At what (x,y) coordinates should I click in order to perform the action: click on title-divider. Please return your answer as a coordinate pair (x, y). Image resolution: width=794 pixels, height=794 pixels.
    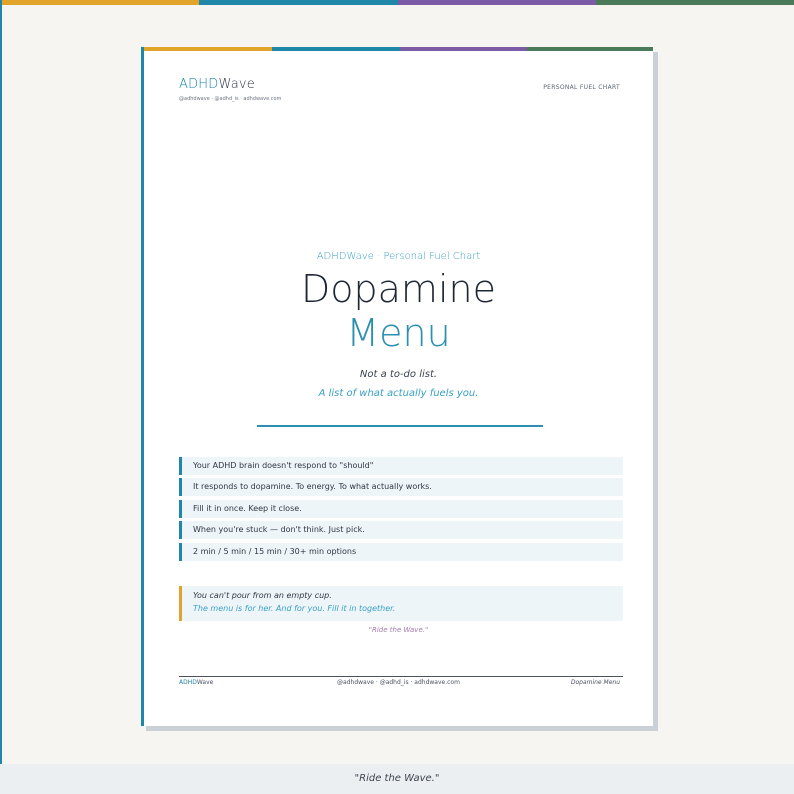
    Looking at the image, I should click on (400, 426).